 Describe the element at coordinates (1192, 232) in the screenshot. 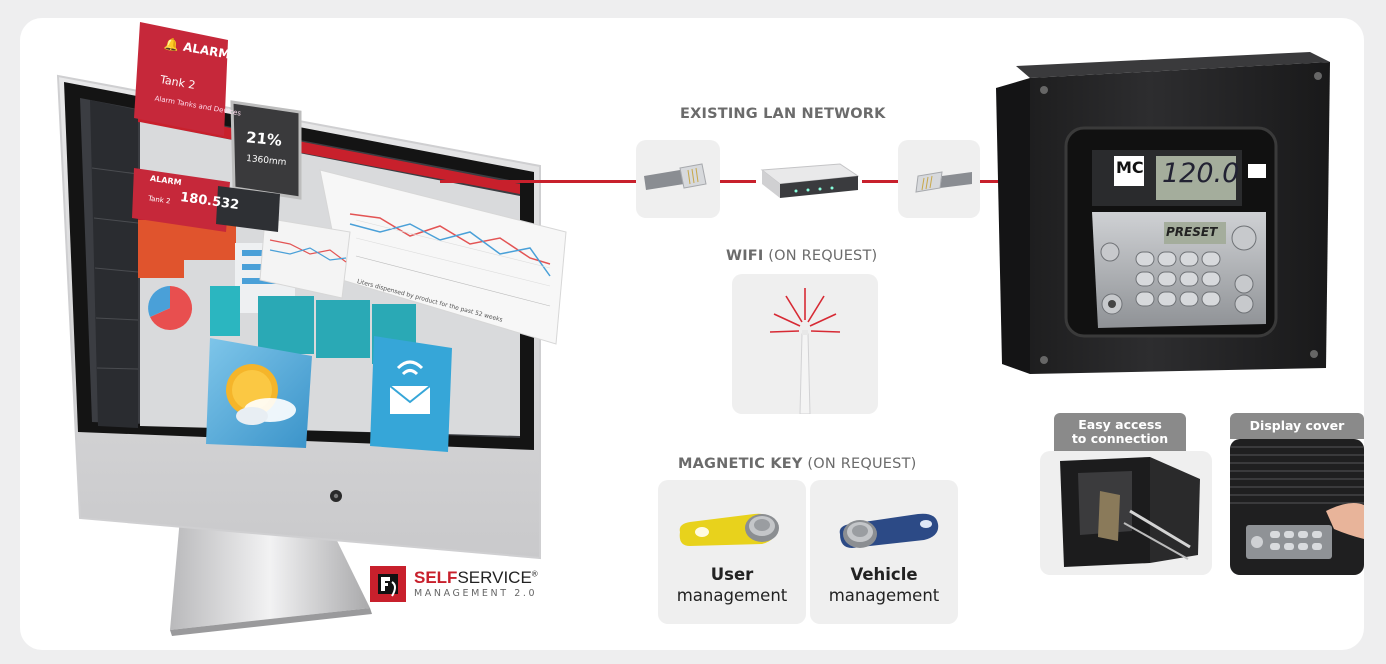

I see `device-preset-label: PRESET` at that location.